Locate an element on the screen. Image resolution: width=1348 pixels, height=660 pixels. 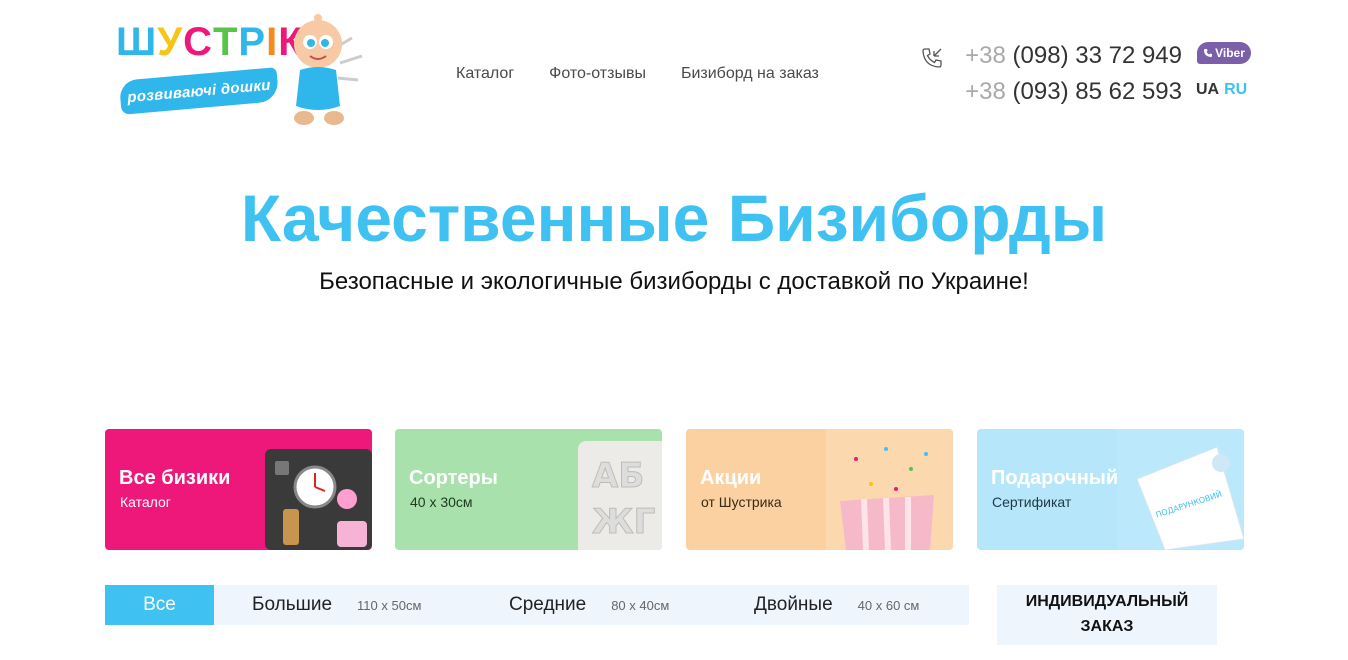
phone-number-1: +38 (098) 33 72 949 is located at coordinates (1073, 56).